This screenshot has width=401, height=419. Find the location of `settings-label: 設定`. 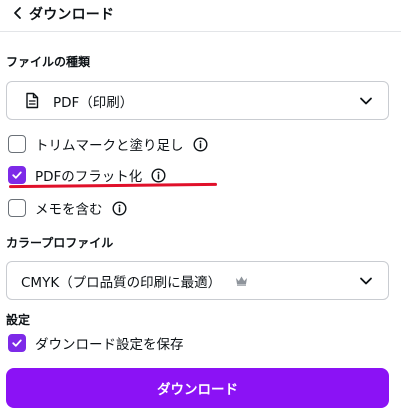

settings-label: 設定 is located at coordinates (18, 320).